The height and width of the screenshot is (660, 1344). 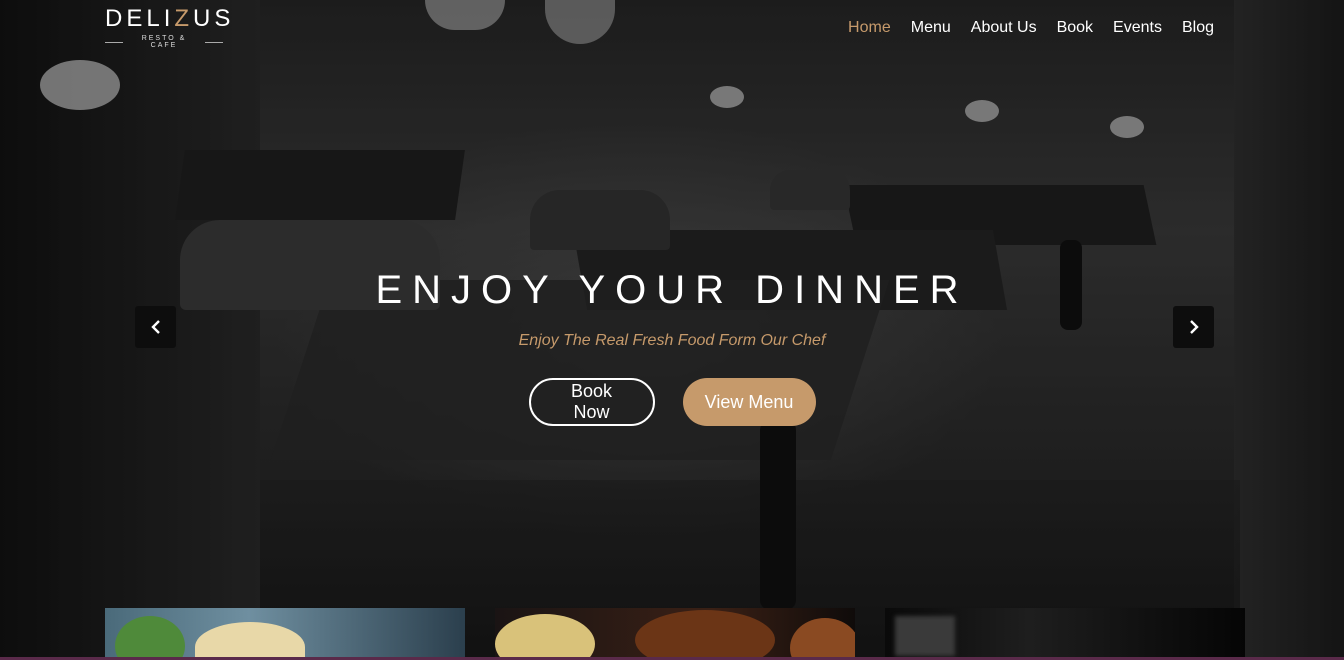 What do you see at coordinates (1004, 28) in the screenshot?
I see `nav-item-about-us: About Us` at bounding box center [1004, 28].